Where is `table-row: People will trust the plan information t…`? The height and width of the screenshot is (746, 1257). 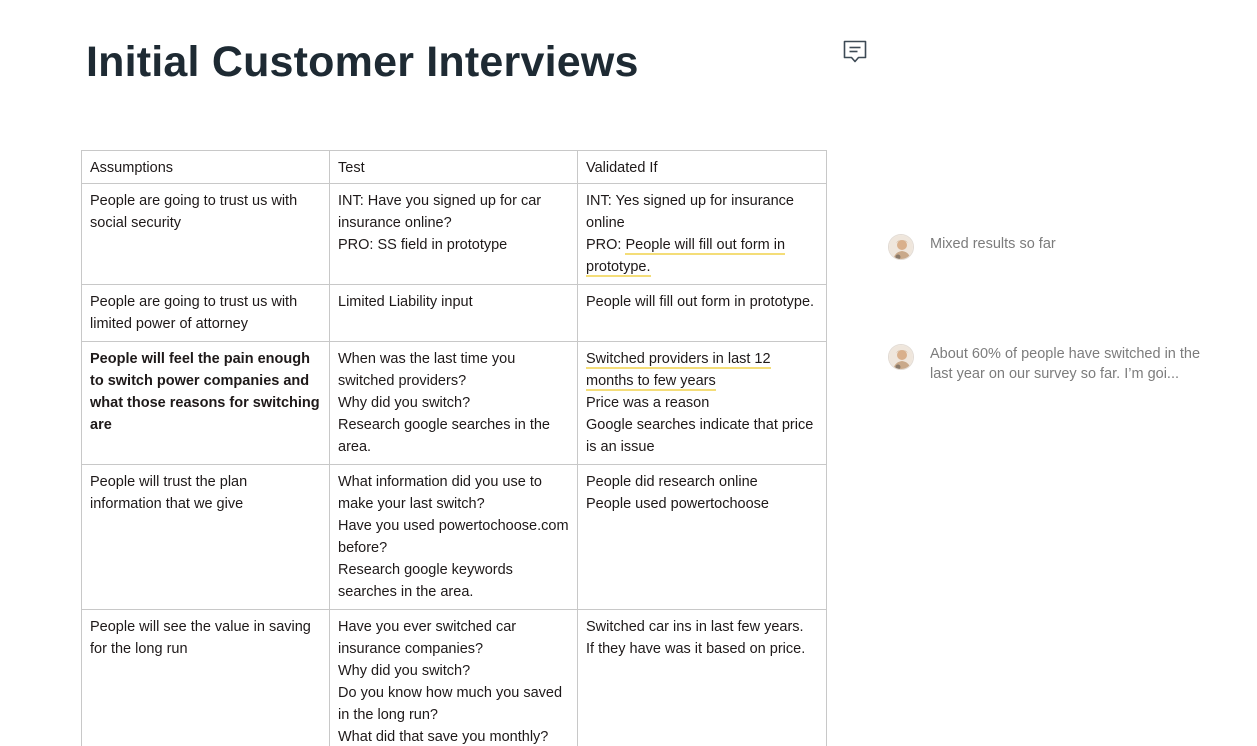 table-row: People will trust the plan information t… is located at coordinates (454, 537).